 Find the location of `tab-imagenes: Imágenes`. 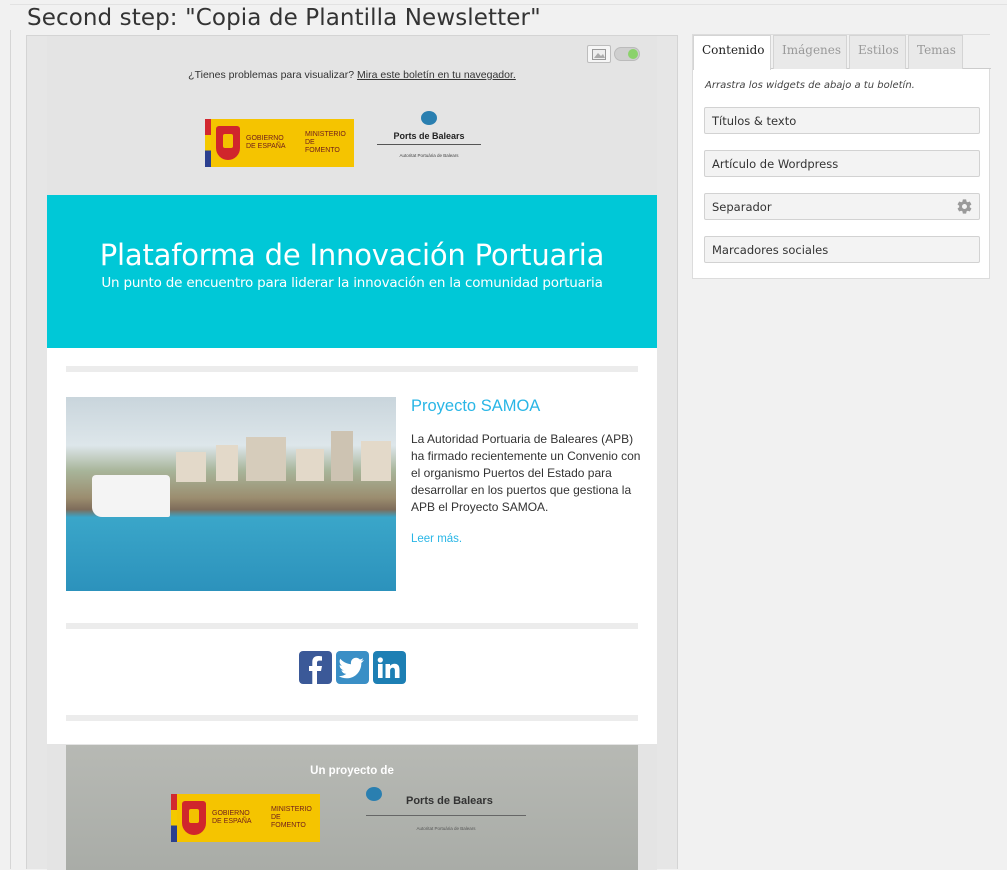

tab-imagenes: Imágenes is located at coordinates (810, 52).